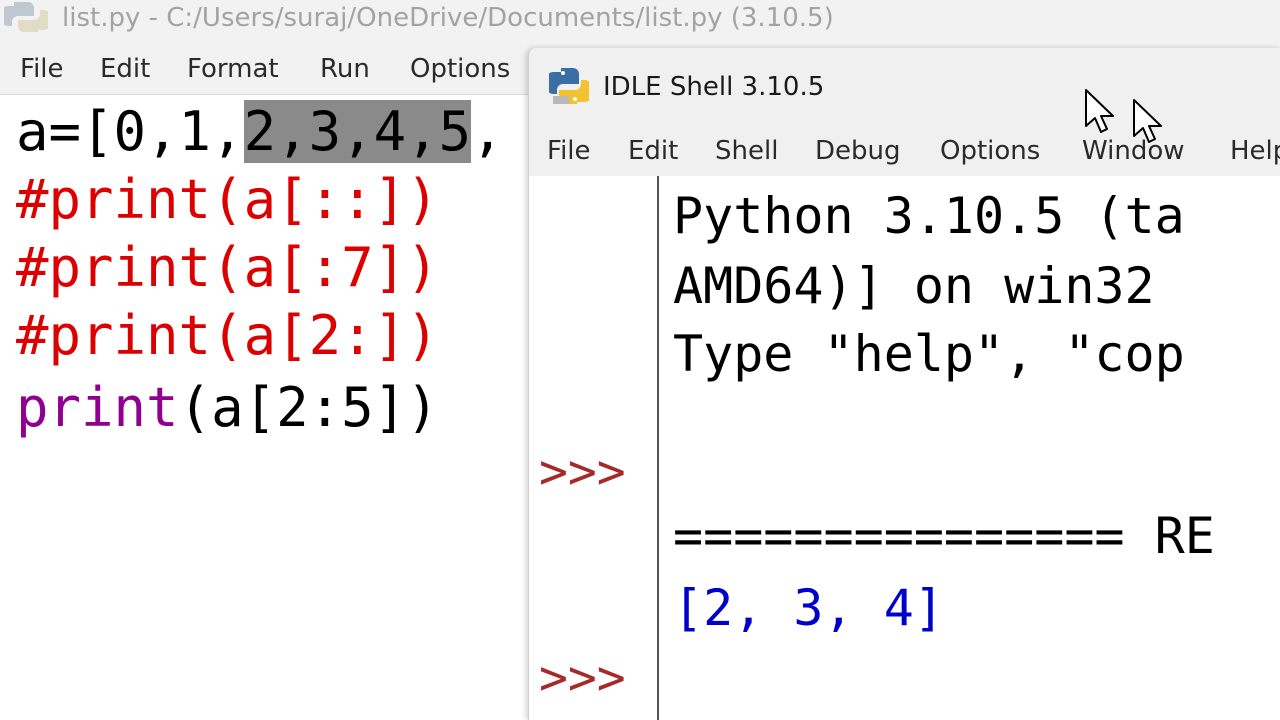  What do you see at coordinates (227, 199) in the screenshot?
I see `code-line-2: #print(a[::])` at bounding box center [227, 199].